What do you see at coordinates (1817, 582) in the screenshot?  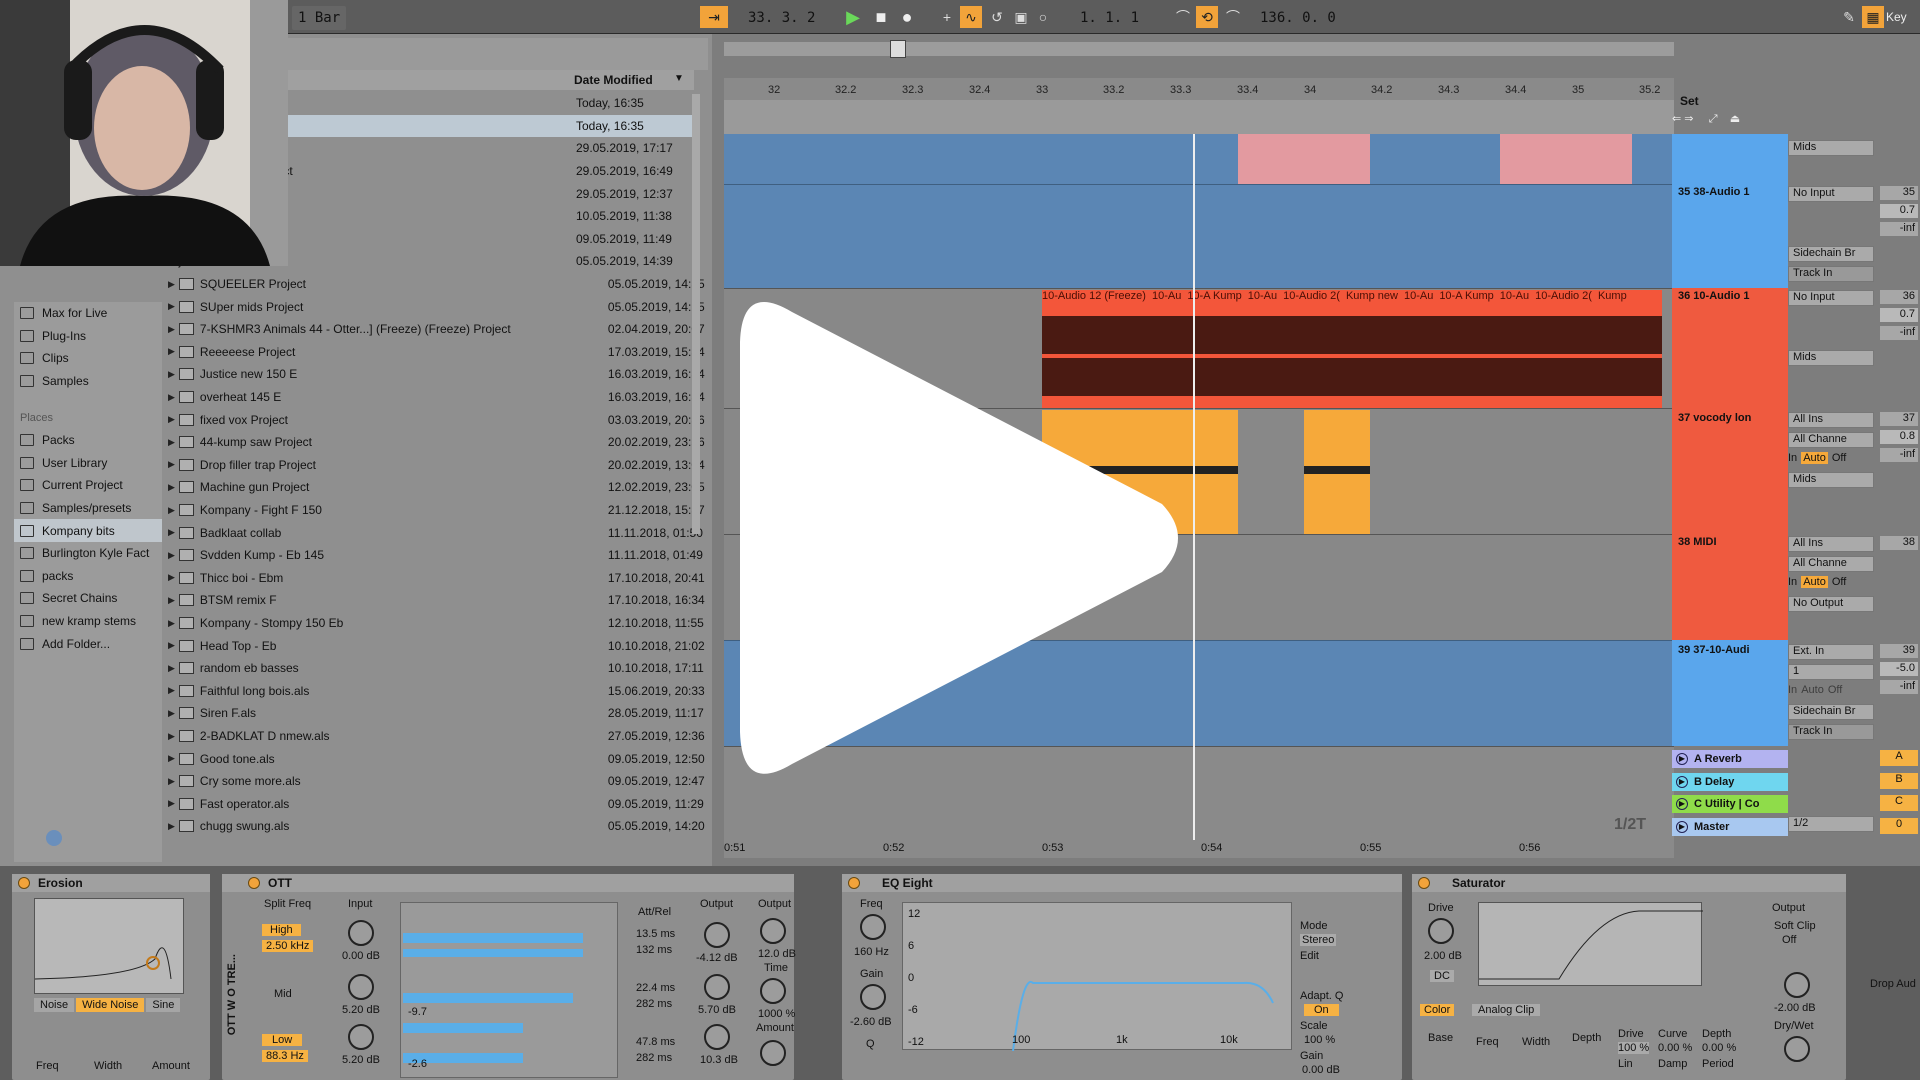 I see `monitor-38: In Auto Off` at bounding box center [1817, 582].